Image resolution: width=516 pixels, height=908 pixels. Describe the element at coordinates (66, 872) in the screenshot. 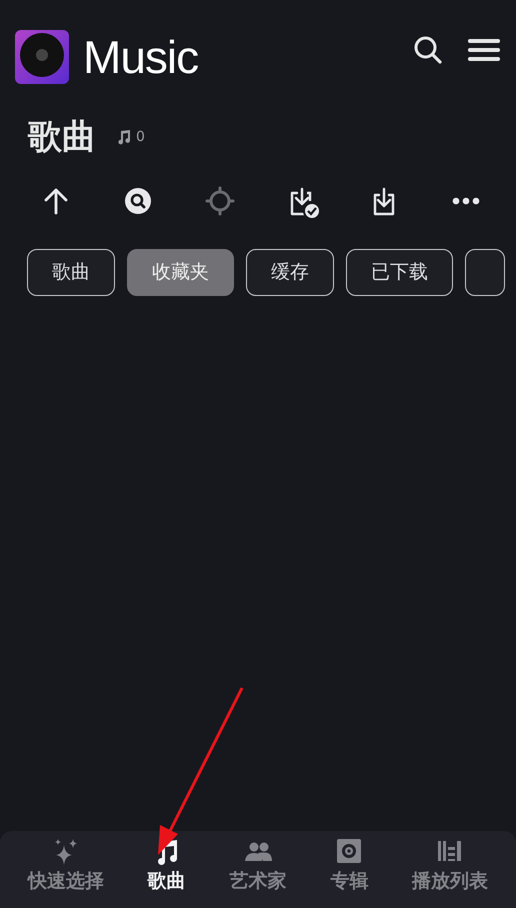

I see `nav-tab: 快速选择` at that location.